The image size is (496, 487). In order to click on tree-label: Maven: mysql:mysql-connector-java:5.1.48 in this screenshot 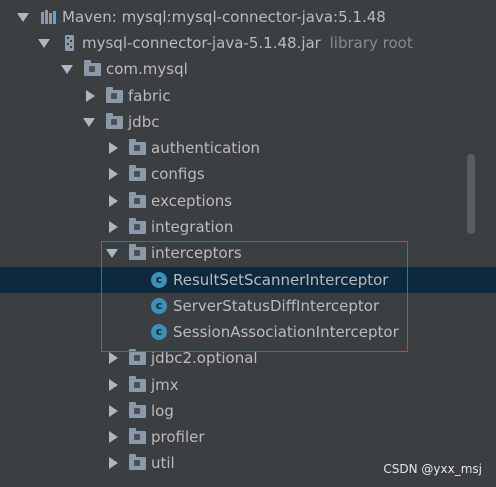, I will do `click(224, 17)`.